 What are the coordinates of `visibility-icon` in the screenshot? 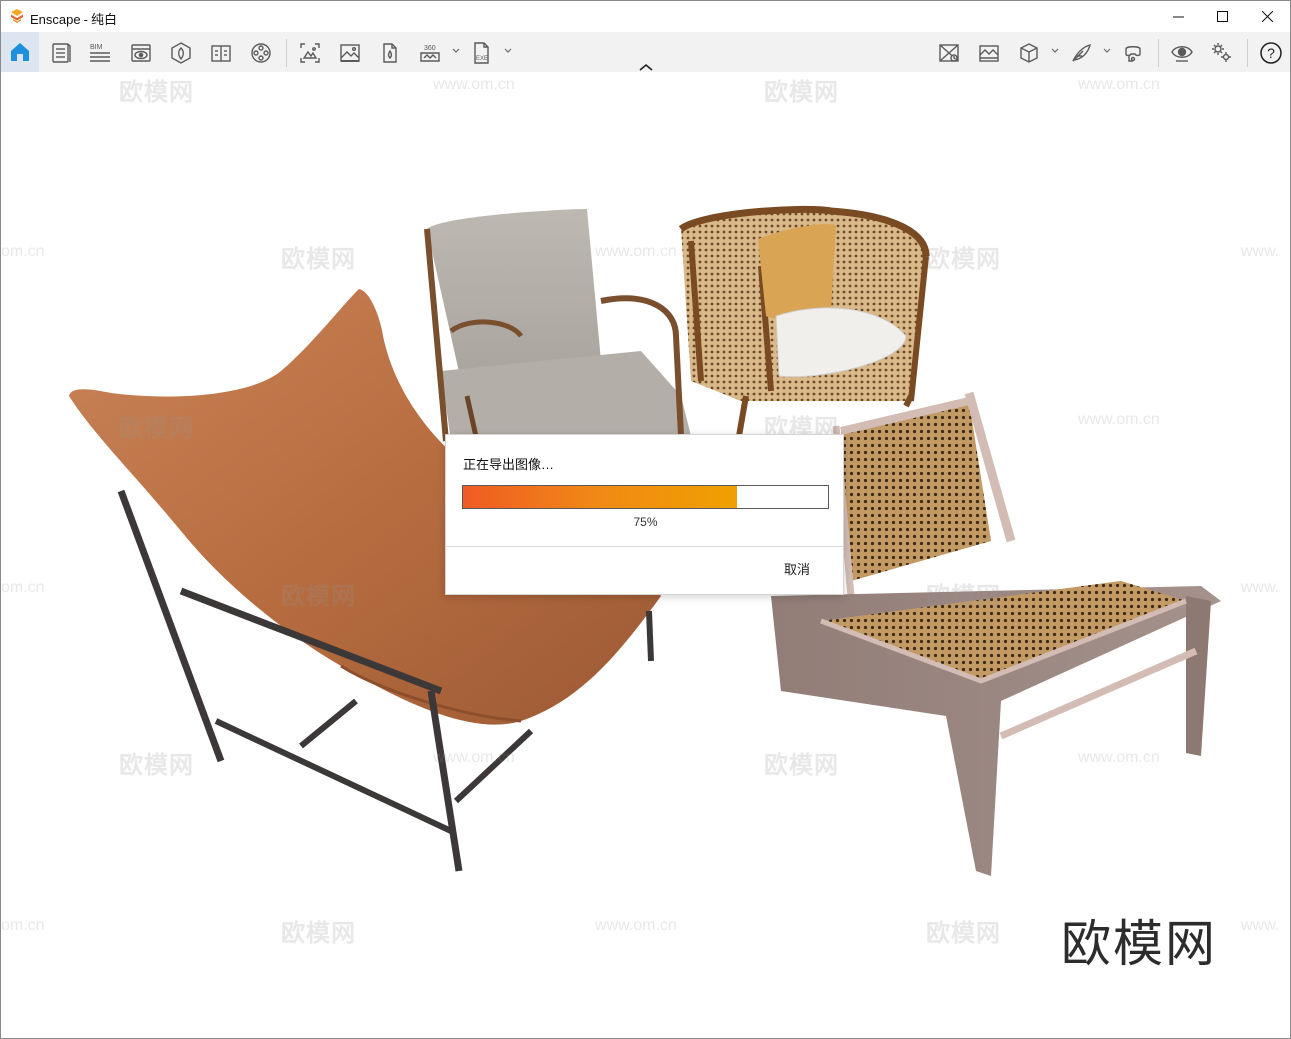 It's located at (1182, 54).